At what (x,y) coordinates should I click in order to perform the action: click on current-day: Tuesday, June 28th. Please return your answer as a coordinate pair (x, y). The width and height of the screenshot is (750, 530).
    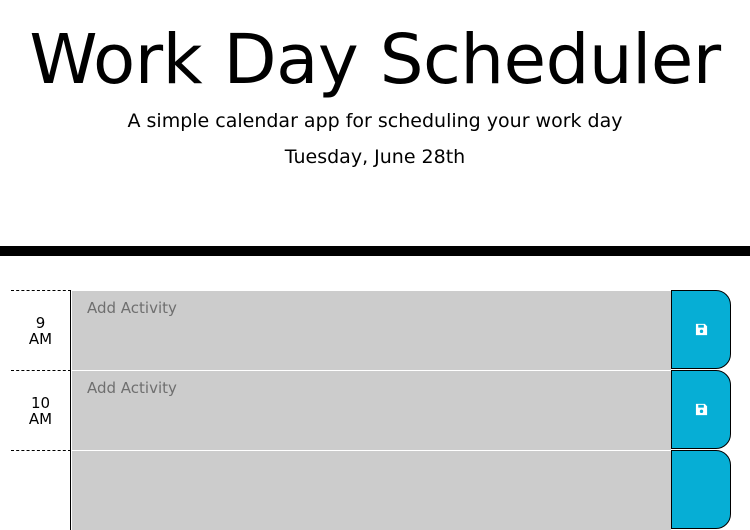
    Looking at the image, I should click on (375, 157).